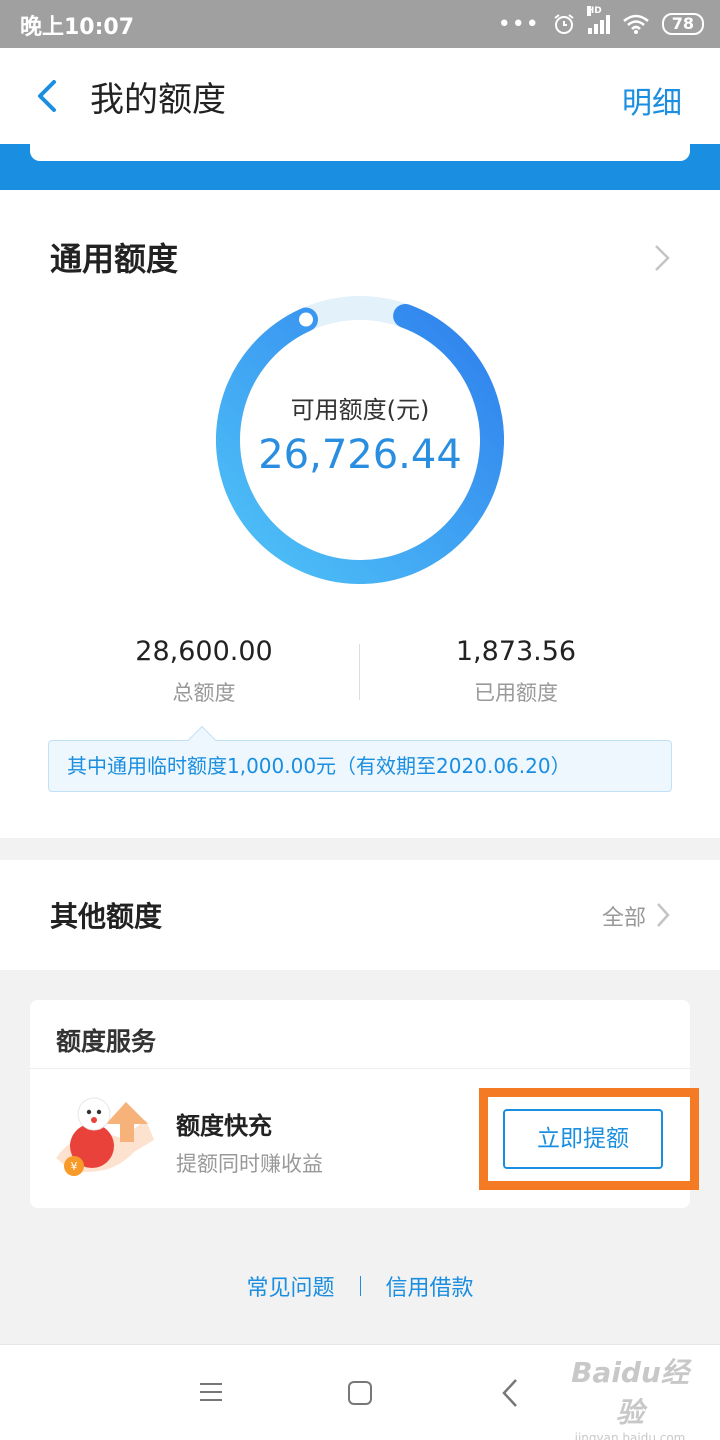 The height and width of the screenshot is (1440, 720). I want to click on page-title: 我的额度, so click(158, 100).